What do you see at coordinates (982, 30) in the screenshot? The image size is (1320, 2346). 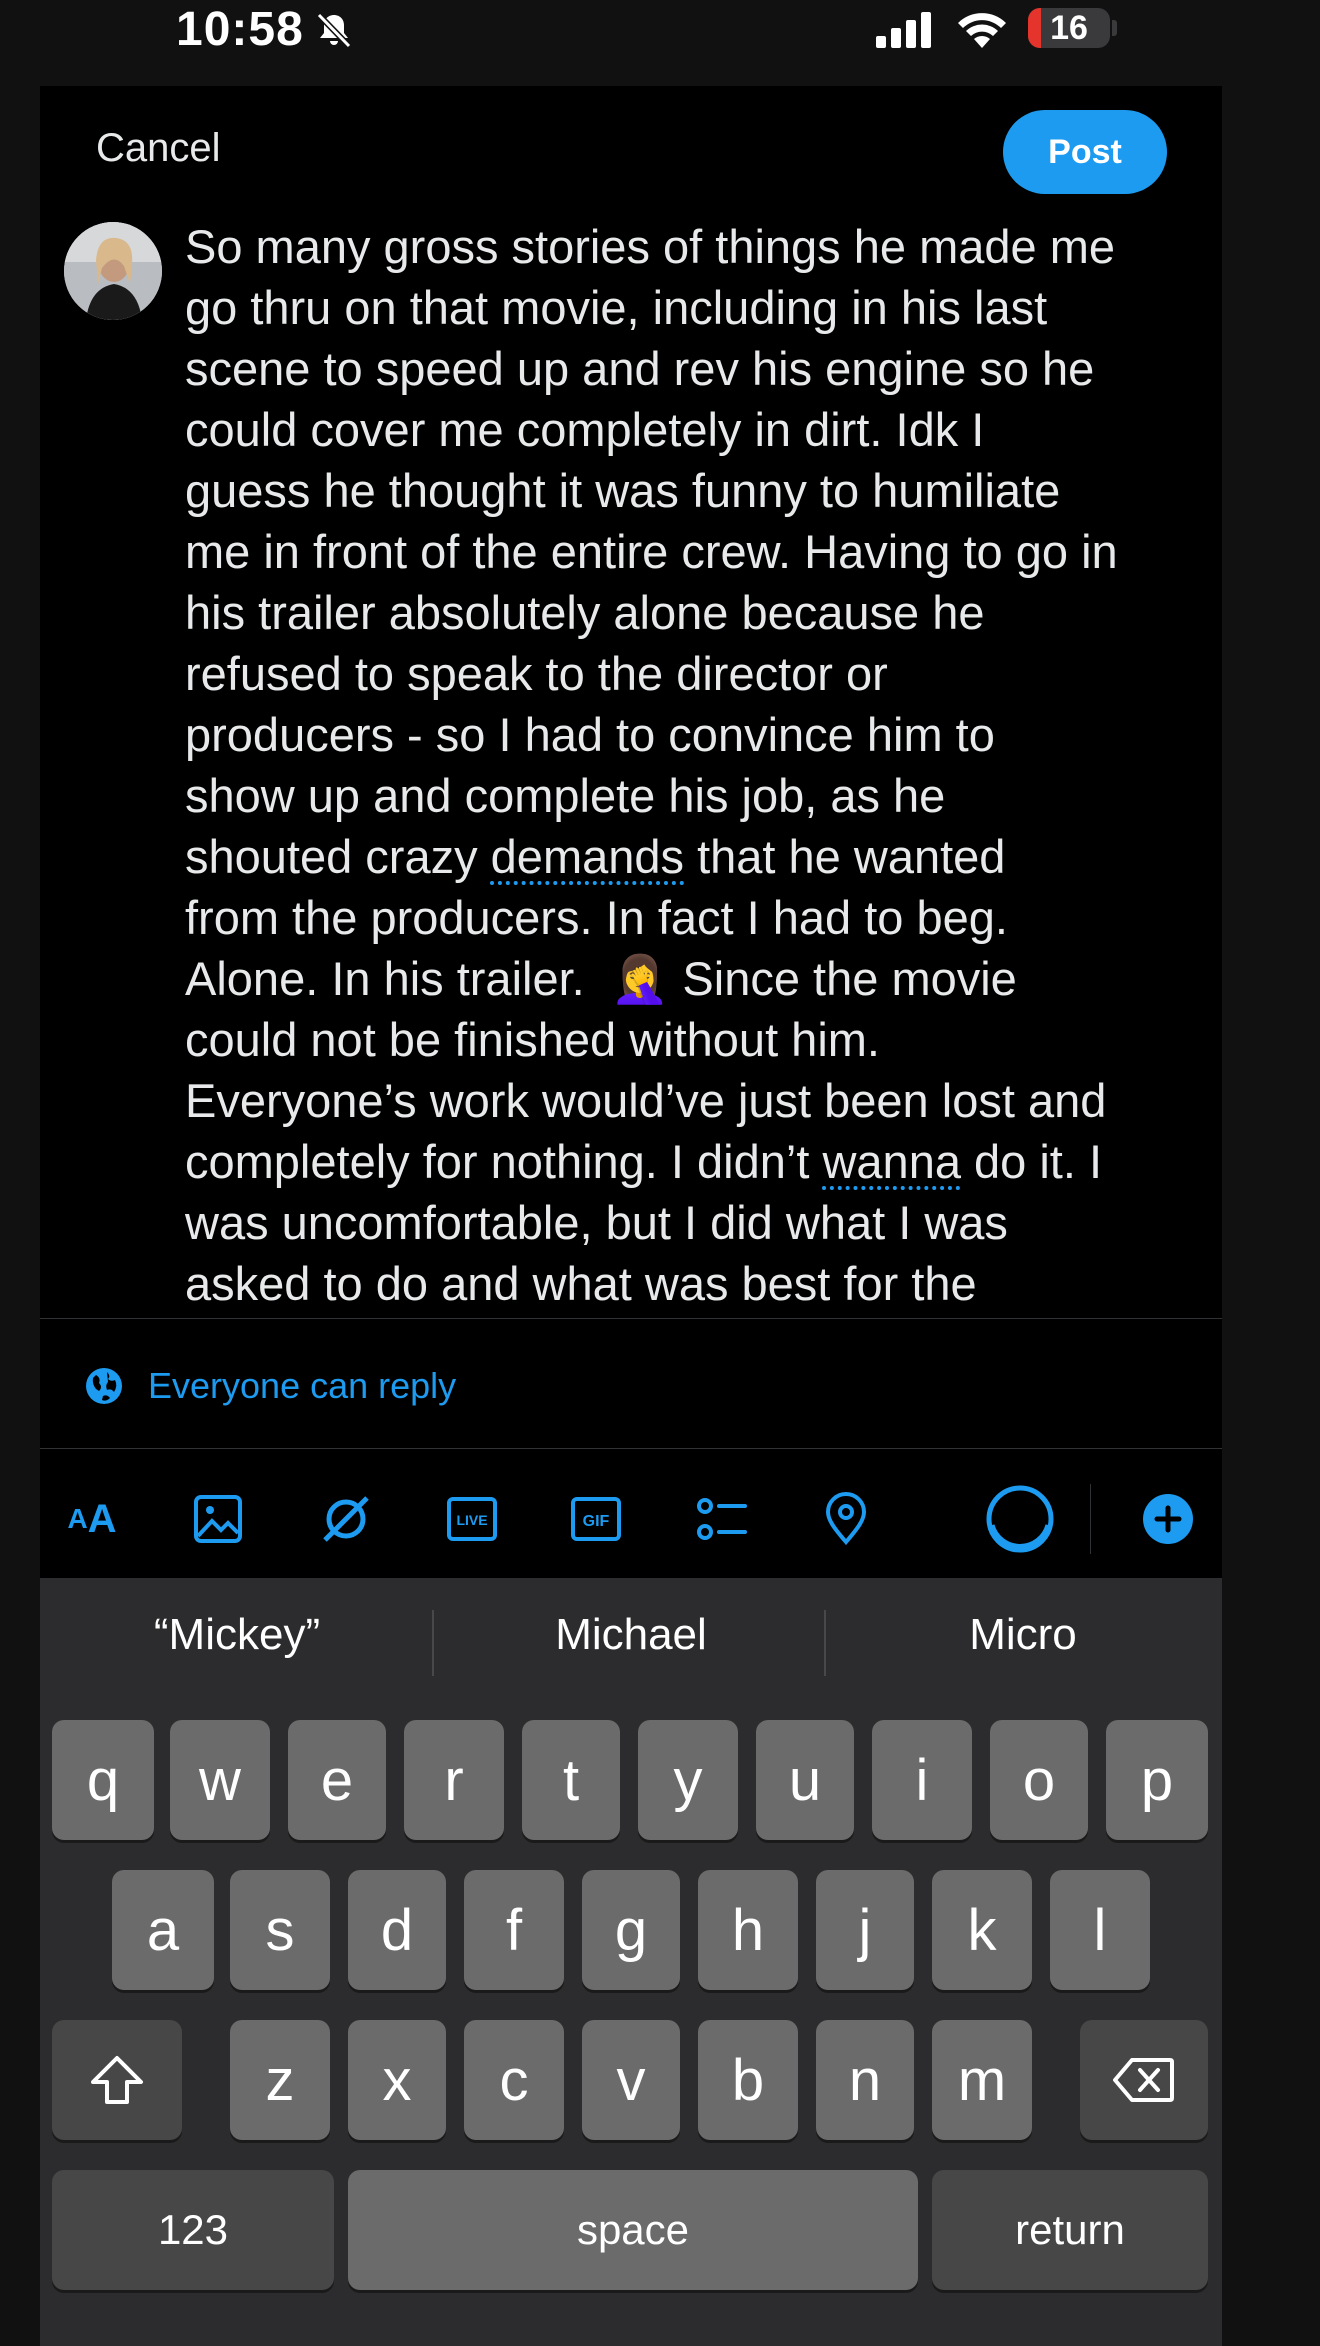 I see `wifi-icon` at bounding box center [982, 30].